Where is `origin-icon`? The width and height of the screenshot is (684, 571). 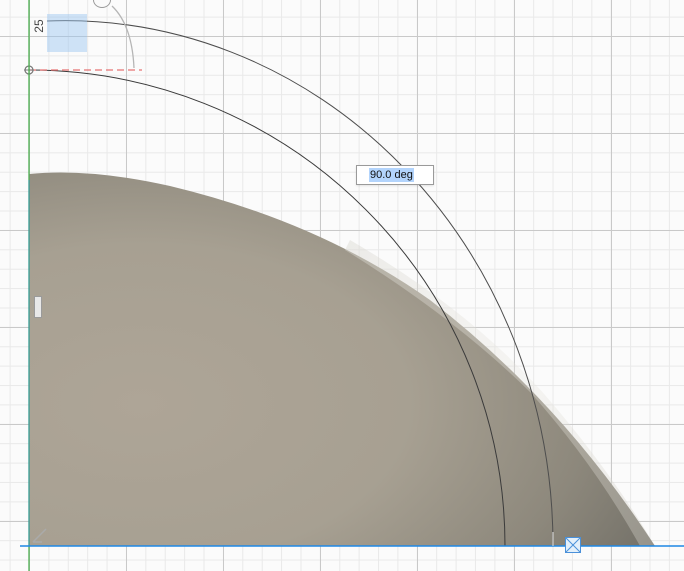 origin-icon is located at coordinates (40, 536).